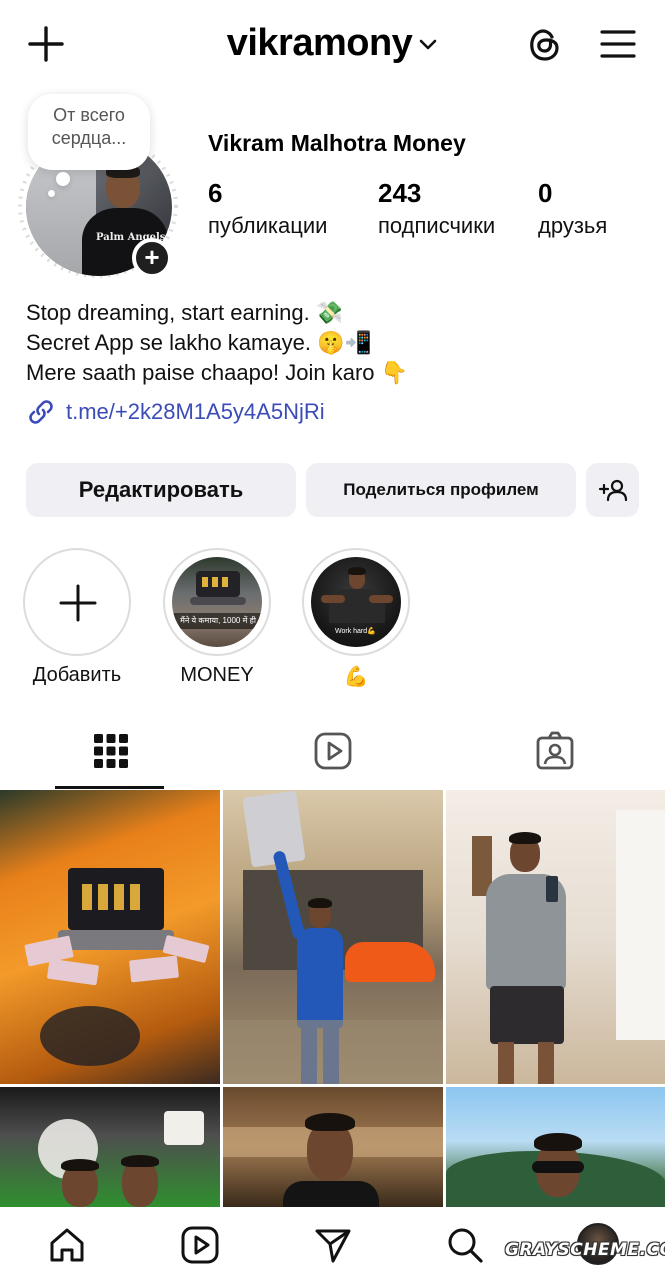 The image size is (665, 1280). I want to click on plus-icon, so click(78, 603).